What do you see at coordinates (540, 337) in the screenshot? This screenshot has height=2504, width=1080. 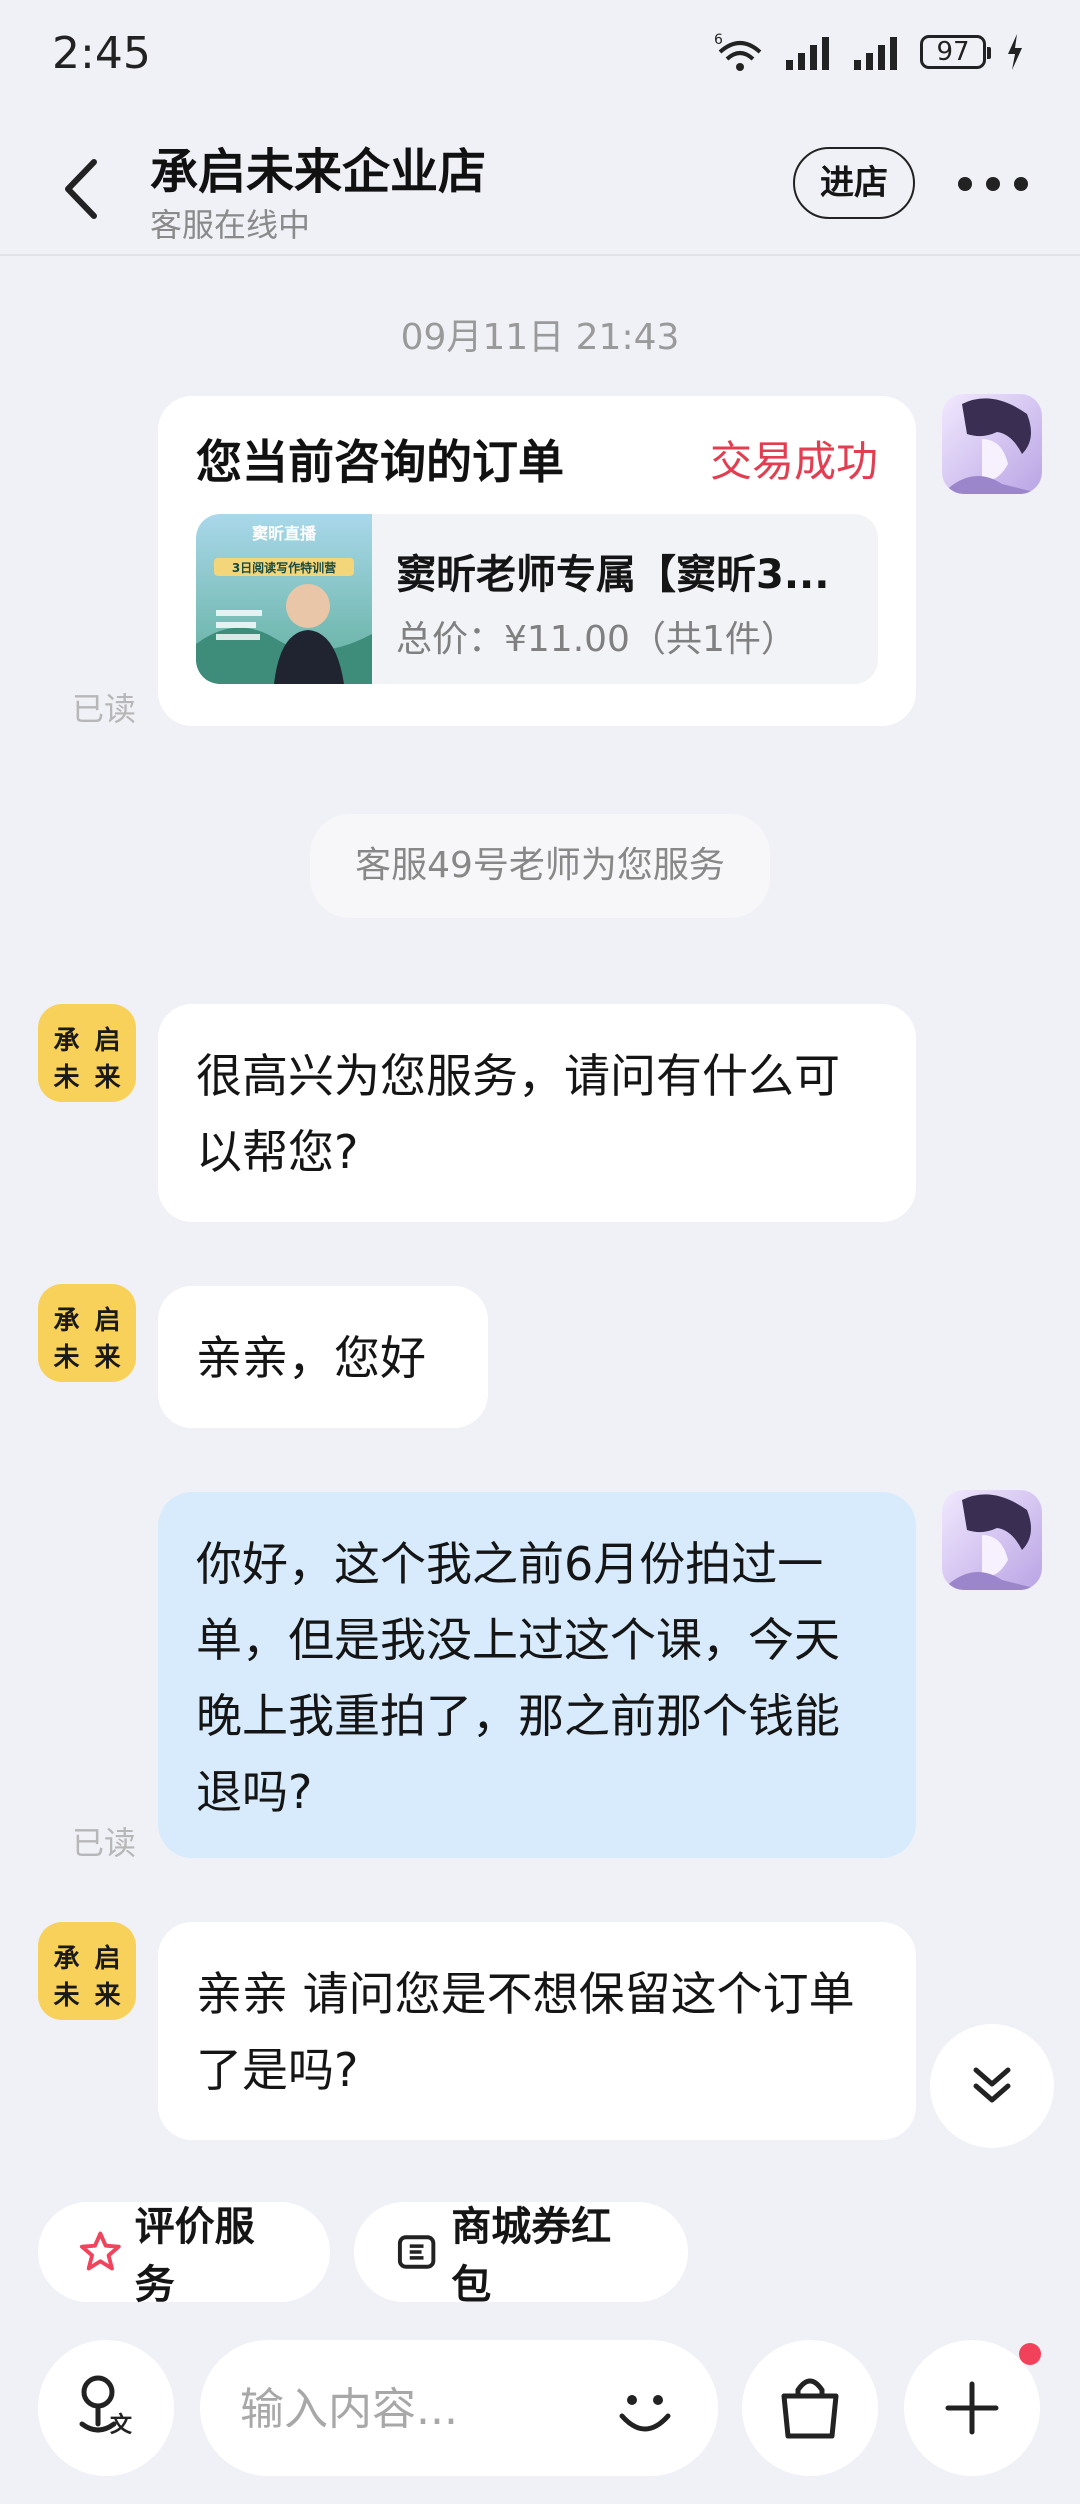 I see `message-timestamp: 09月11日 21:43` at bounding box center [540, 337].